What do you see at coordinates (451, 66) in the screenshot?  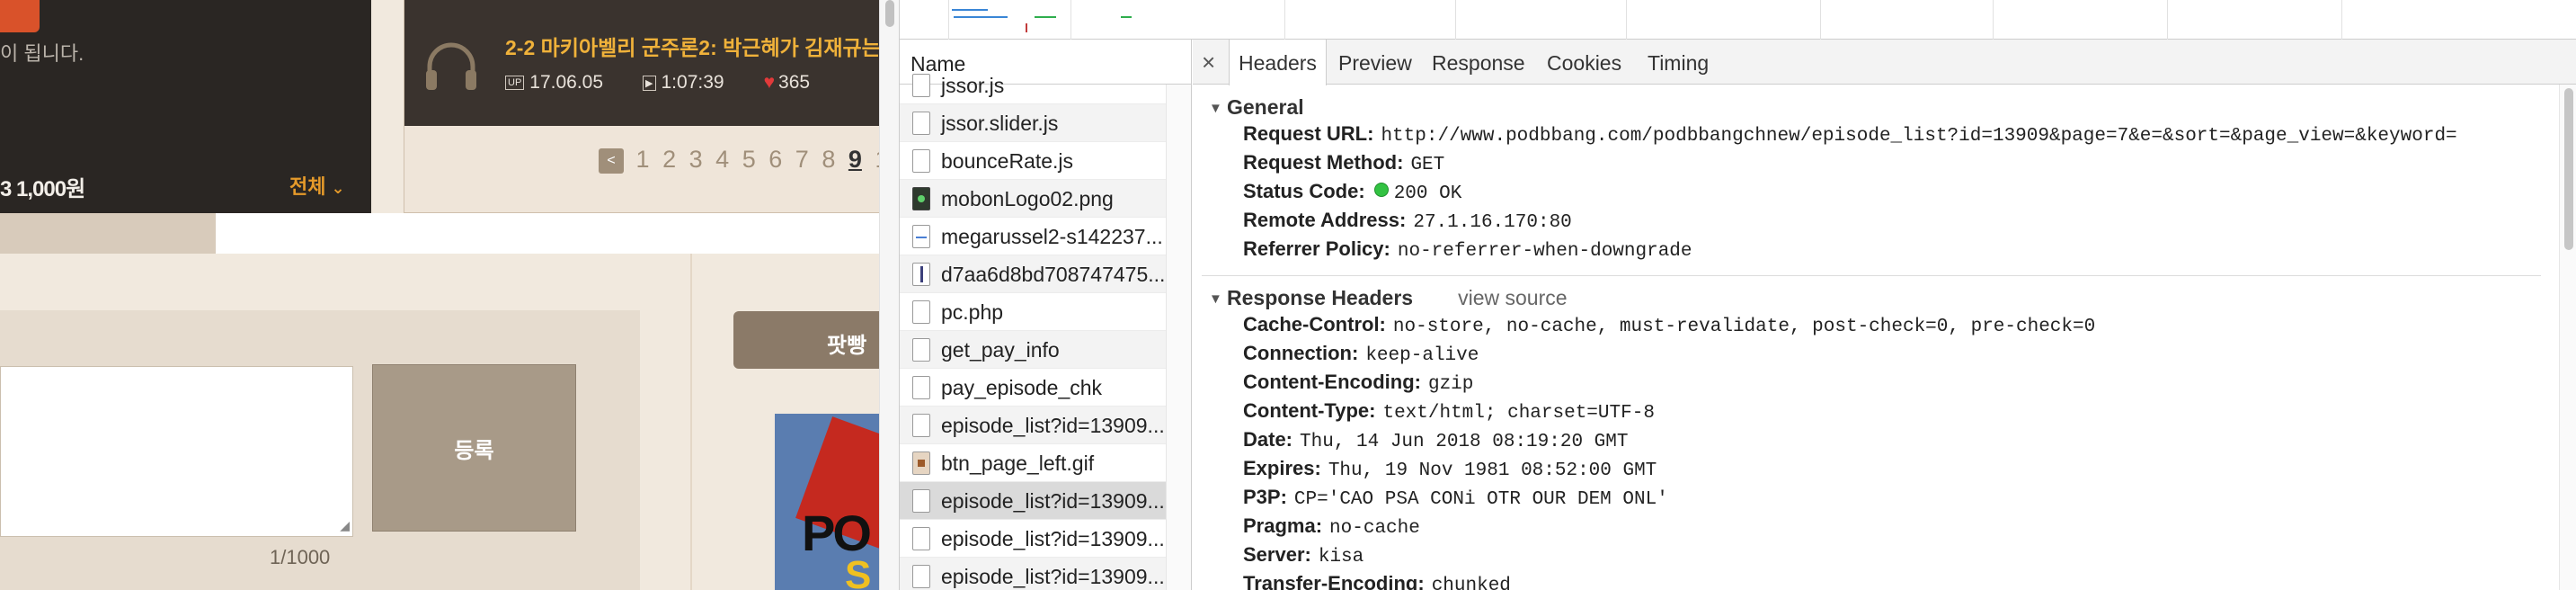 I see `headphone-icon` at bounding box center [451, 66].